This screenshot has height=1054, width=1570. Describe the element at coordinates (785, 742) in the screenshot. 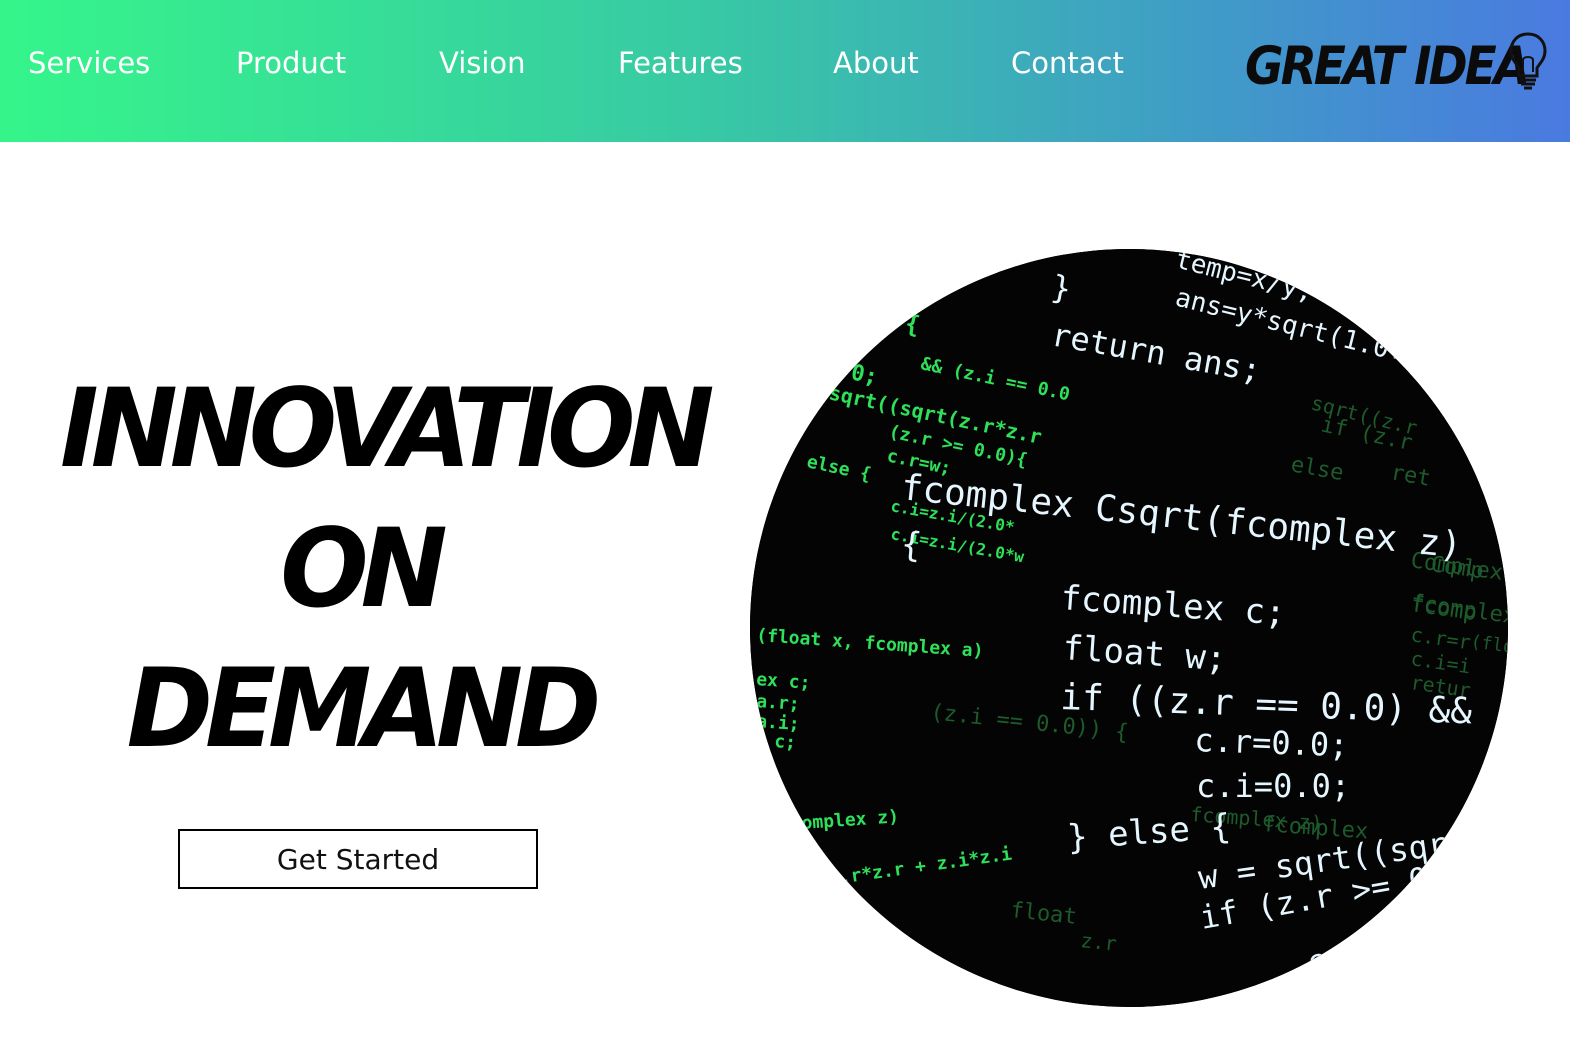

I see `code-text-green: c;` at that location.